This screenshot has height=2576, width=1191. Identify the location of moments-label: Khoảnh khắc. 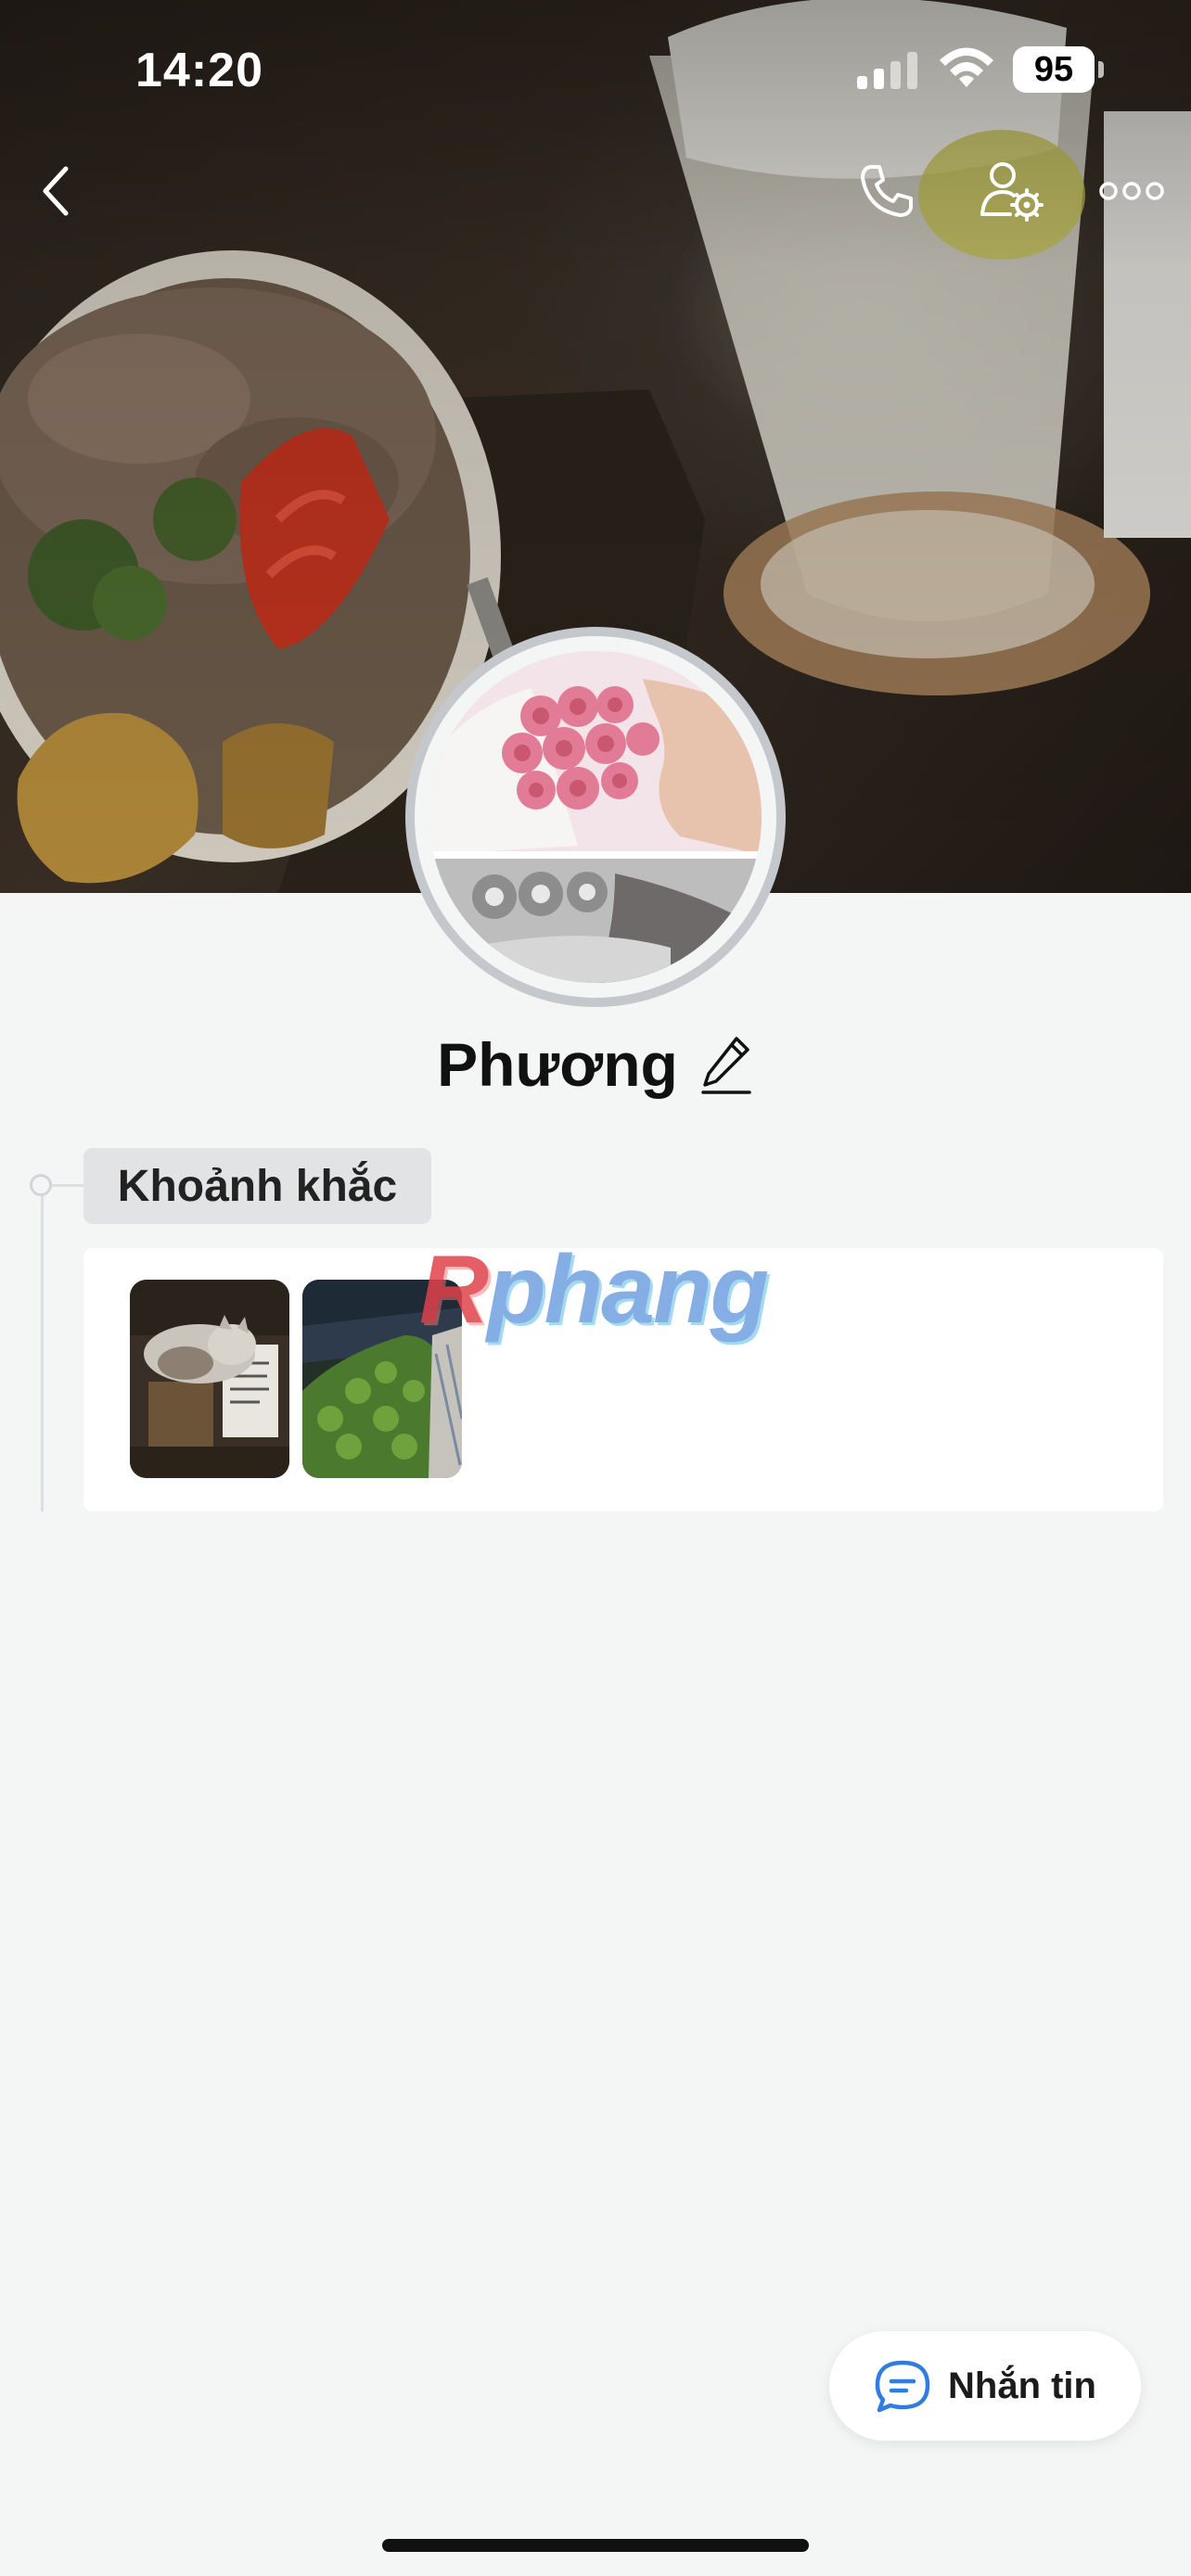
(257, 1186).